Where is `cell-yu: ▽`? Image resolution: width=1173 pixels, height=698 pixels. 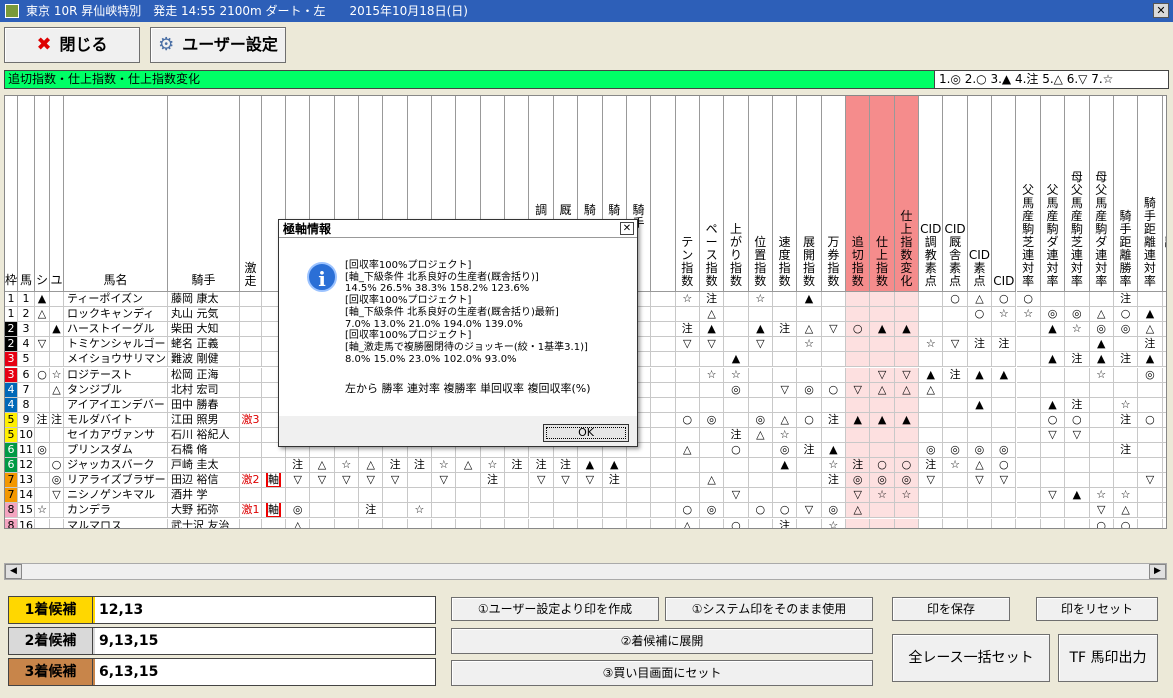
cell-yu: ▽ is located at coordinates (57, 496).